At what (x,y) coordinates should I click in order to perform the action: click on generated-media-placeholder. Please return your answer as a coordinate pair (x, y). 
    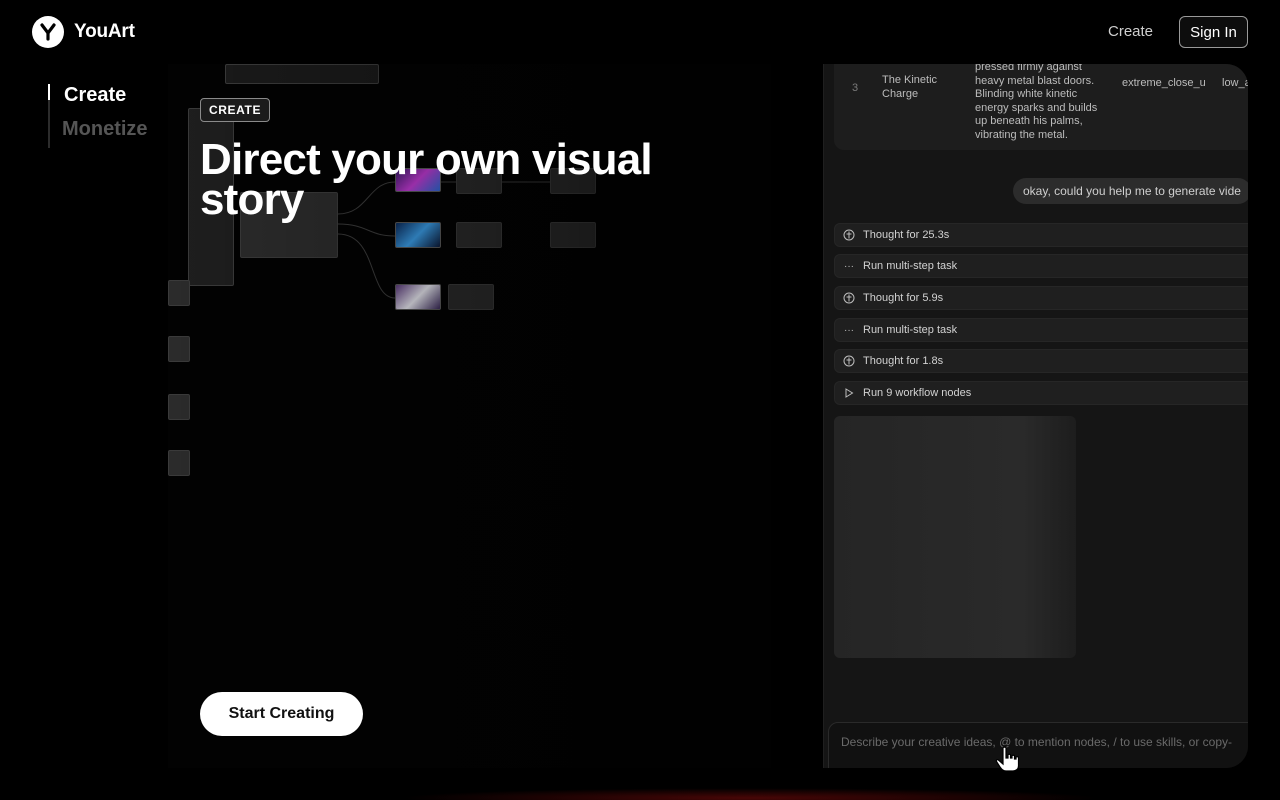
    Looking at the image, I should click on (955, 537).